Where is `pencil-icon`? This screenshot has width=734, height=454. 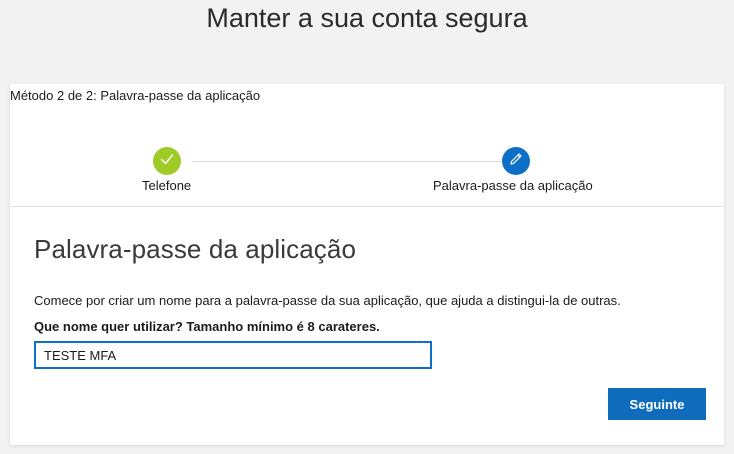 pencil-icon is located at coordinates (516, 161).